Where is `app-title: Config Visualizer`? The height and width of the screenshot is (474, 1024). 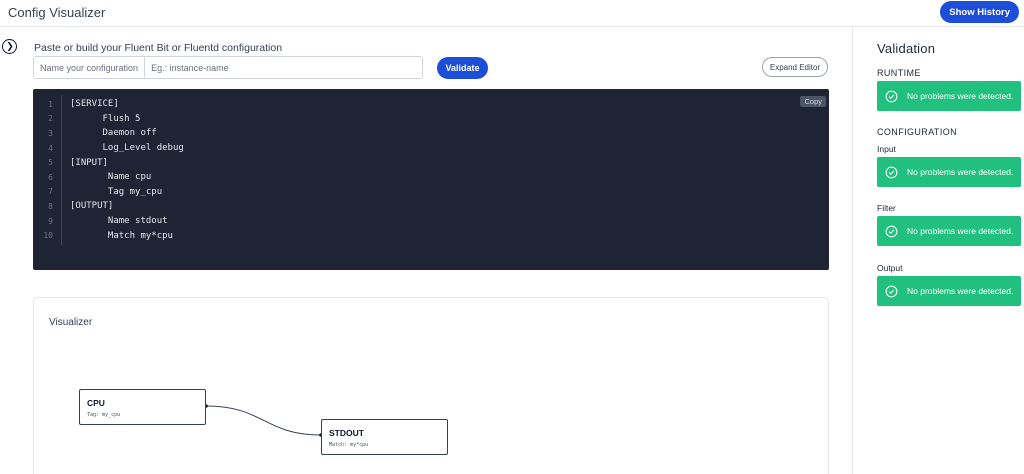
app-title: Config Visualizer is located at coordinates (57, 12).